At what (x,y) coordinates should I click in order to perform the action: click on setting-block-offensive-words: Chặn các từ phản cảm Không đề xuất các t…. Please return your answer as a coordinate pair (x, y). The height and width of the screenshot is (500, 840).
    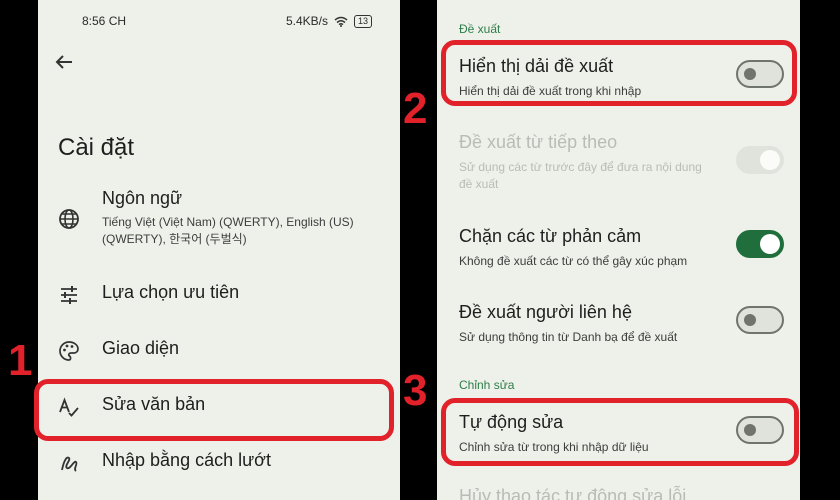
    Looking at the image, I should click on (618, 248).